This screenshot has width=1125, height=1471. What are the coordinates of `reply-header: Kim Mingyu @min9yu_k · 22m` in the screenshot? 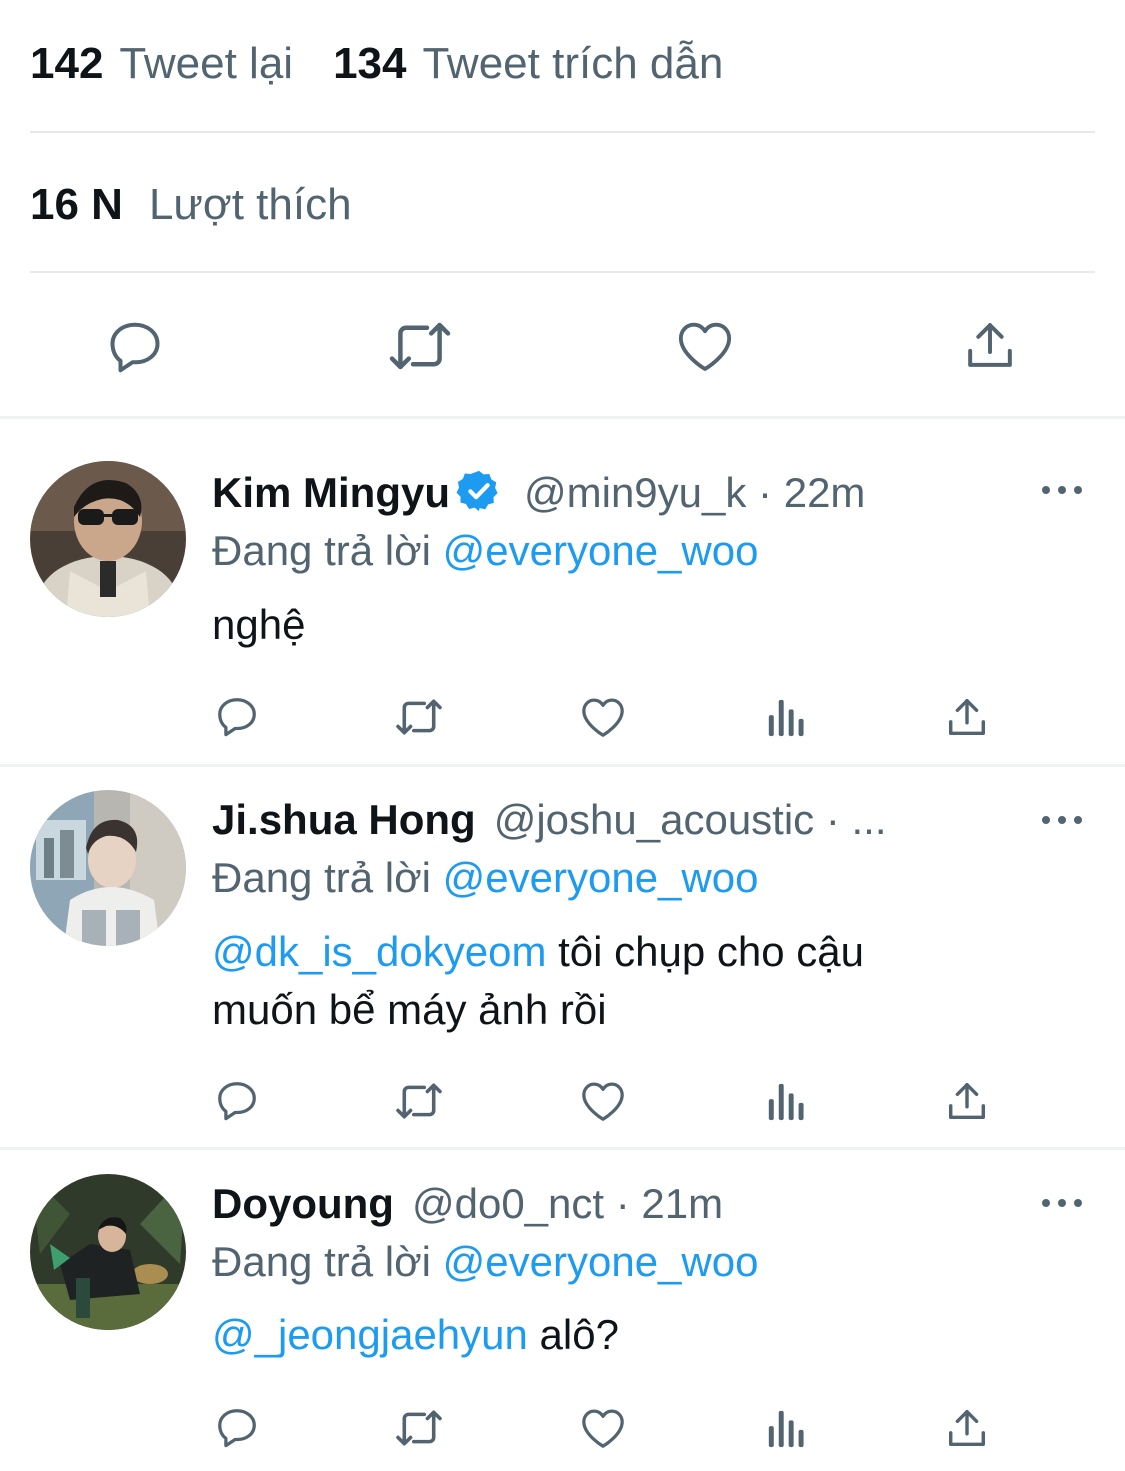 It's located at (538, 493).